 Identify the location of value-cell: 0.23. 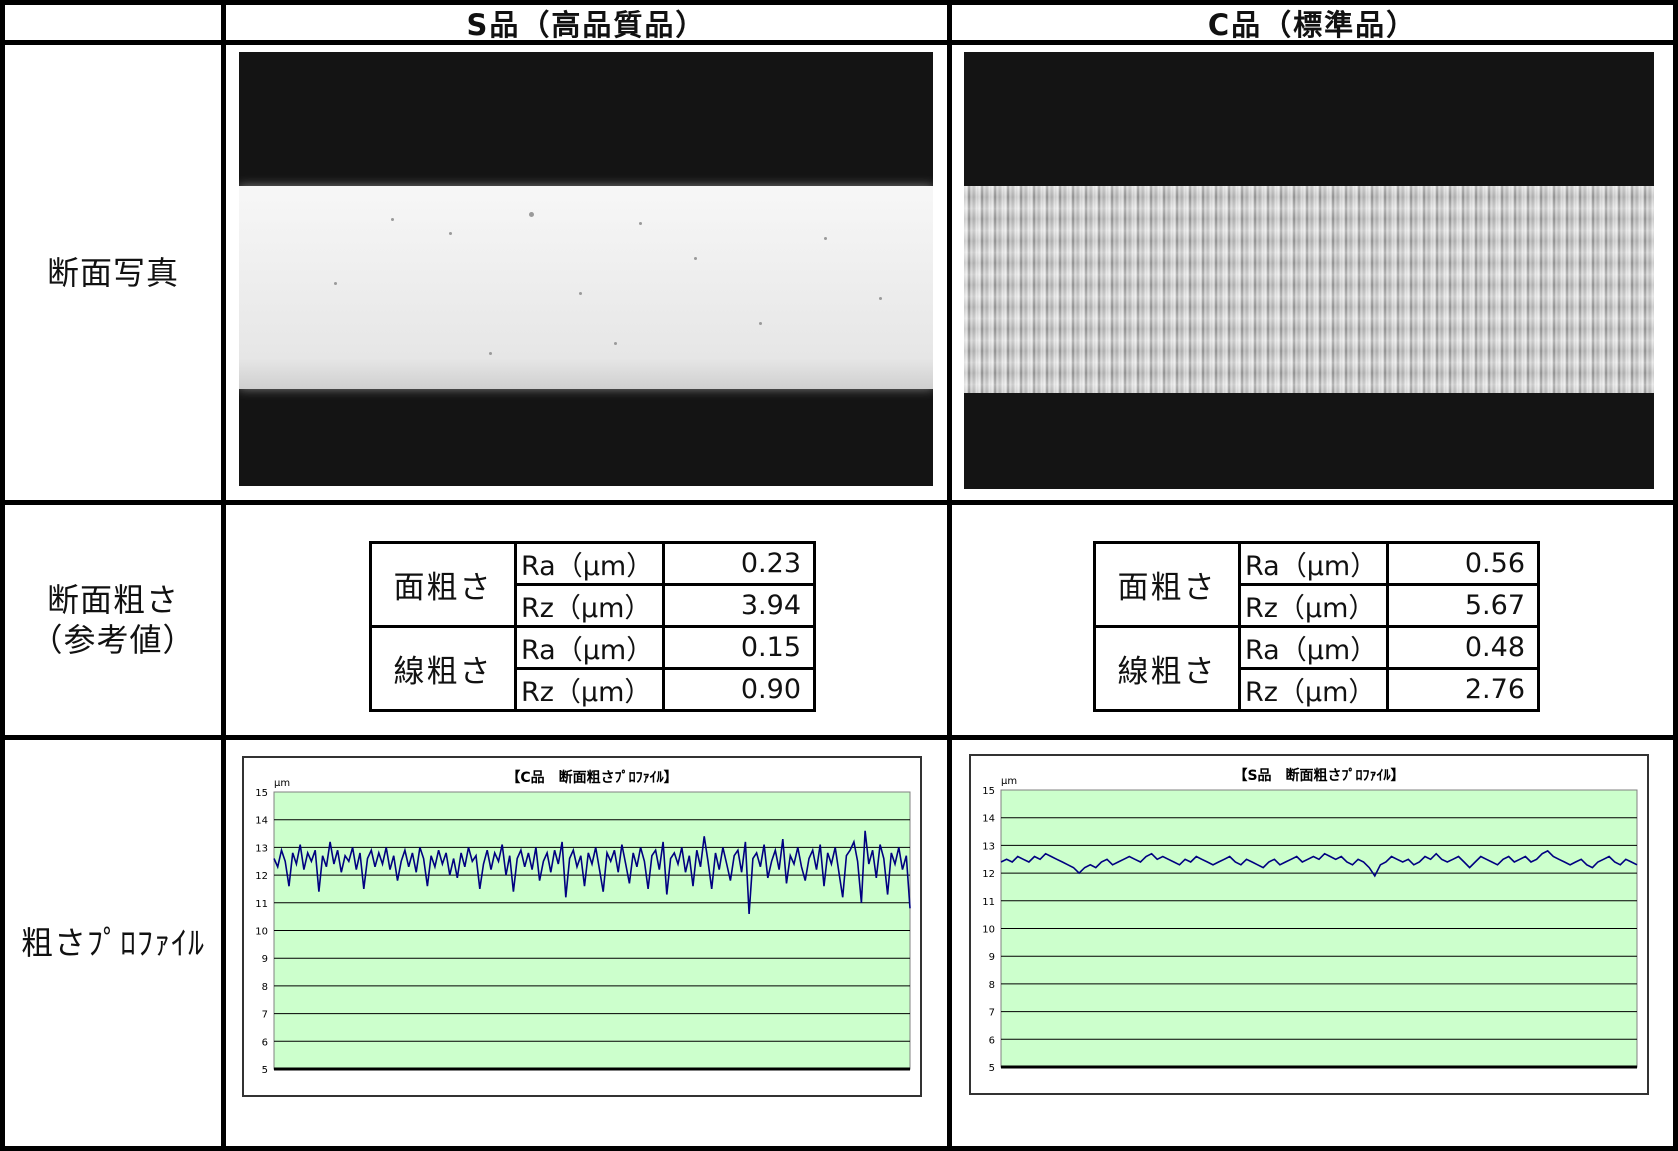
(739, 563).